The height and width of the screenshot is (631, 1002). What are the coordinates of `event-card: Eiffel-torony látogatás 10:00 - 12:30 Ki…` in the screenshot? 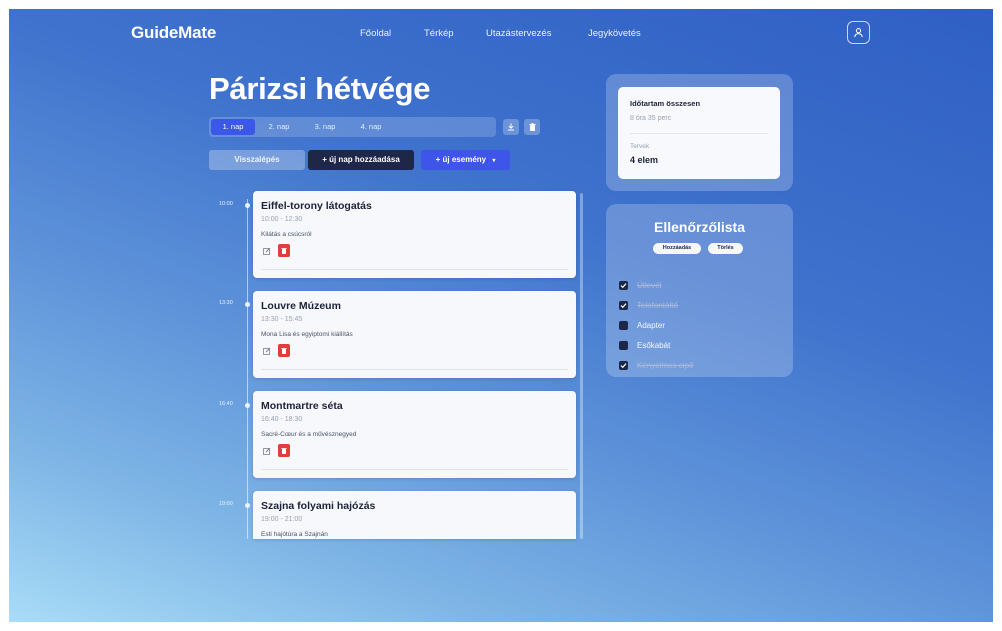 It's located at (414, 234).